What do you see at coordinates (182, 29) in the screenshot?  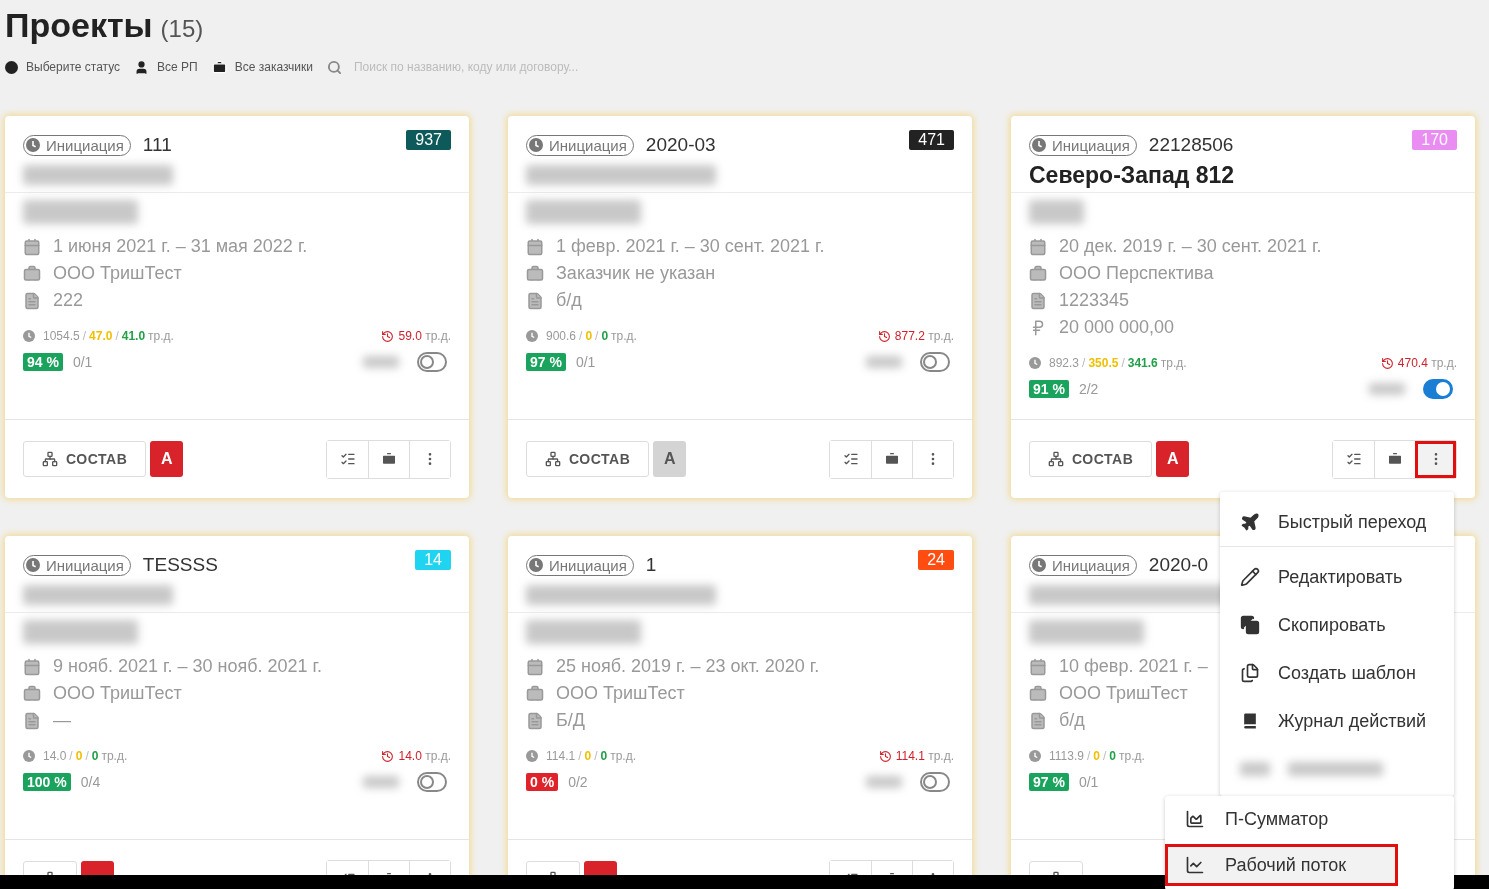 I see `project-count: (15)` at bounding box center [182, 29].